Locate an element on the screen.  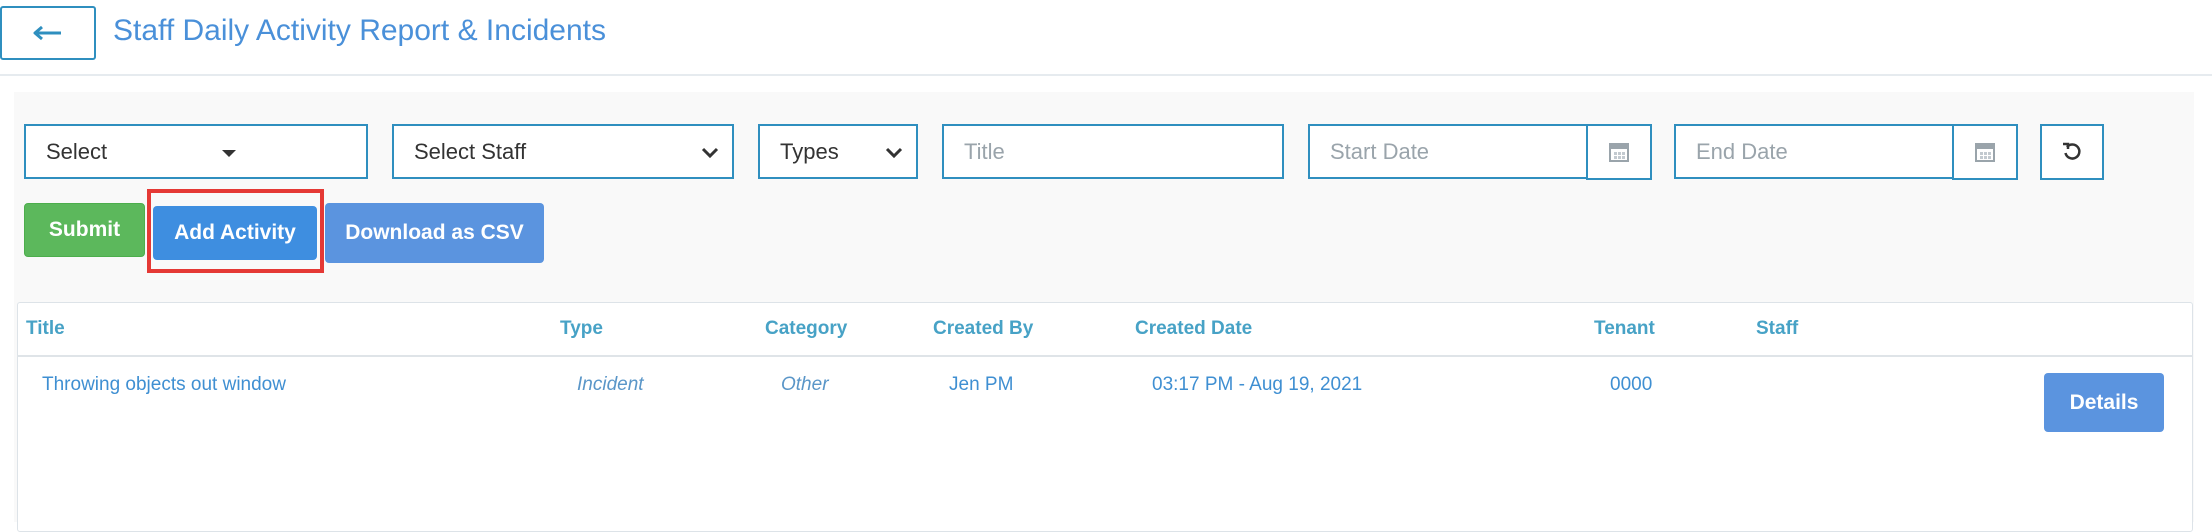
select-value: Select is located at coordinates (77, 151).